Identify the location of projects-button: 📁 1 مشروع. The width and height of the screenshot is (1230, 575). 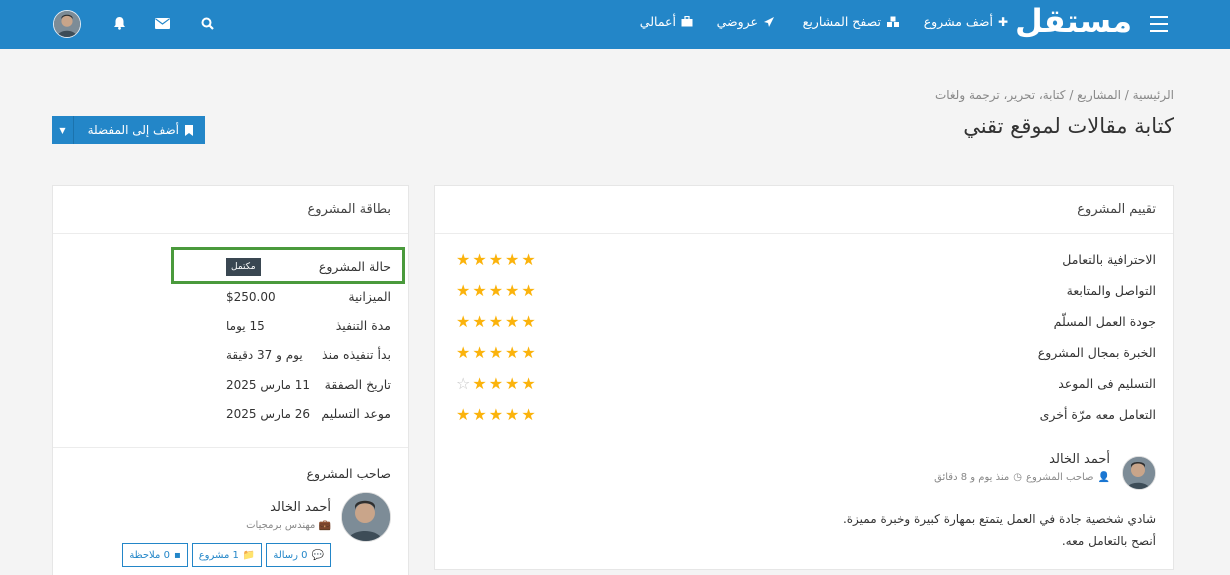
(227, 555).